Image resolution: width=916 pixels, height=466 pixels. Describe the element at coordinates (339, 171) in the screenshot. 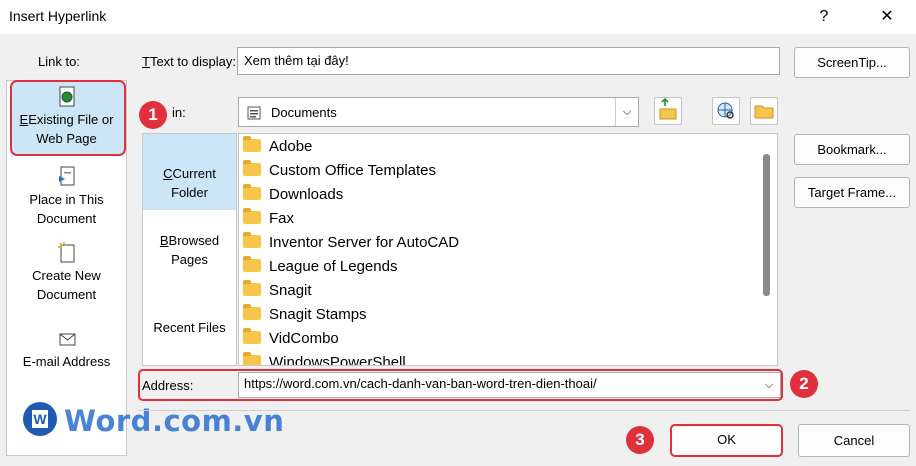

I see `list-item: Custom Office Templates` at that location.